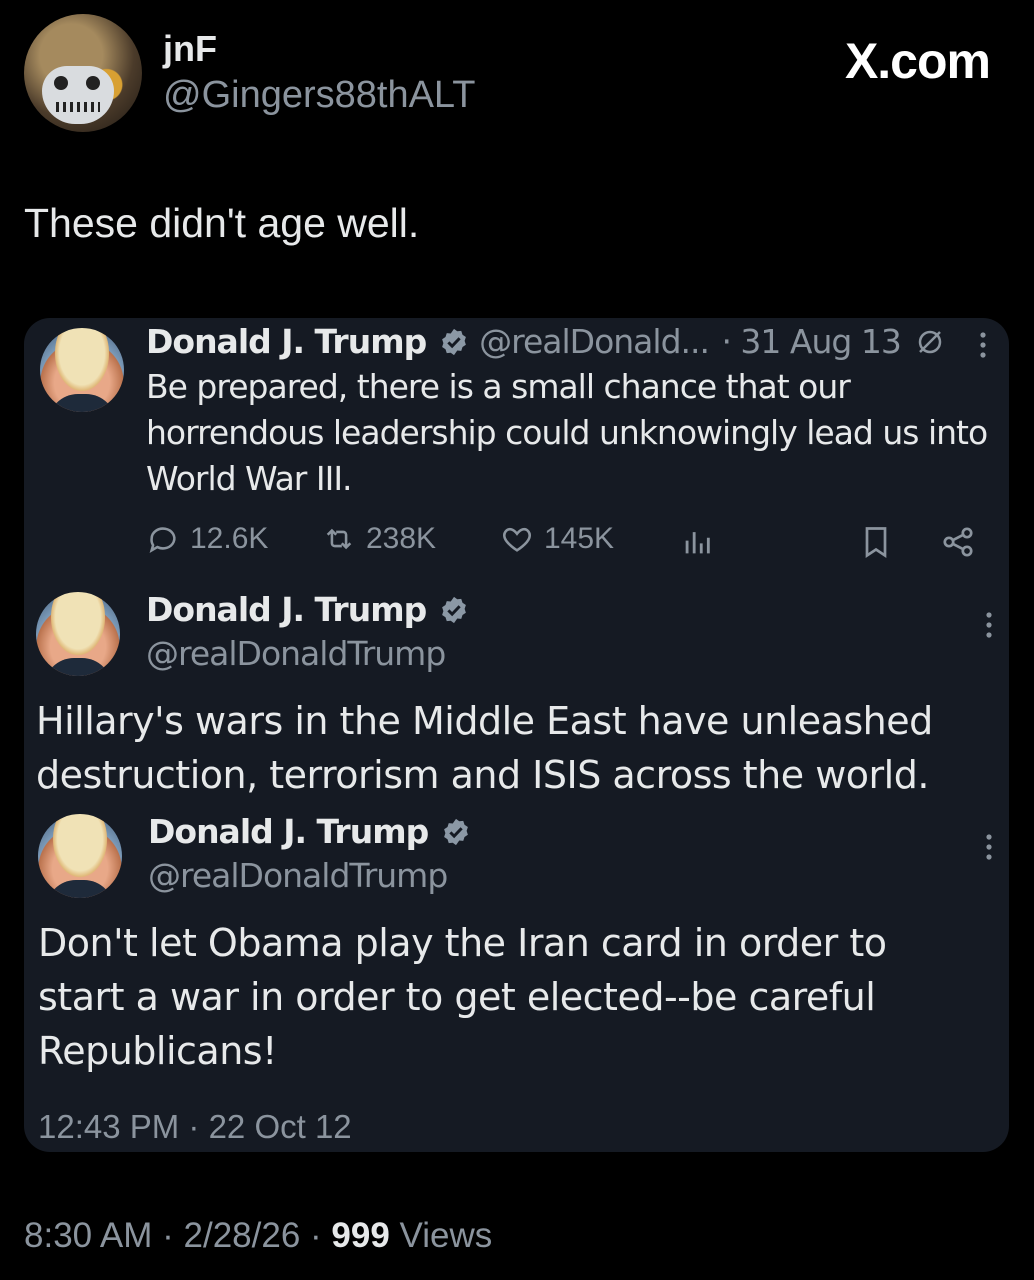  I want to click on views-count: 999, so click(360, 1235).